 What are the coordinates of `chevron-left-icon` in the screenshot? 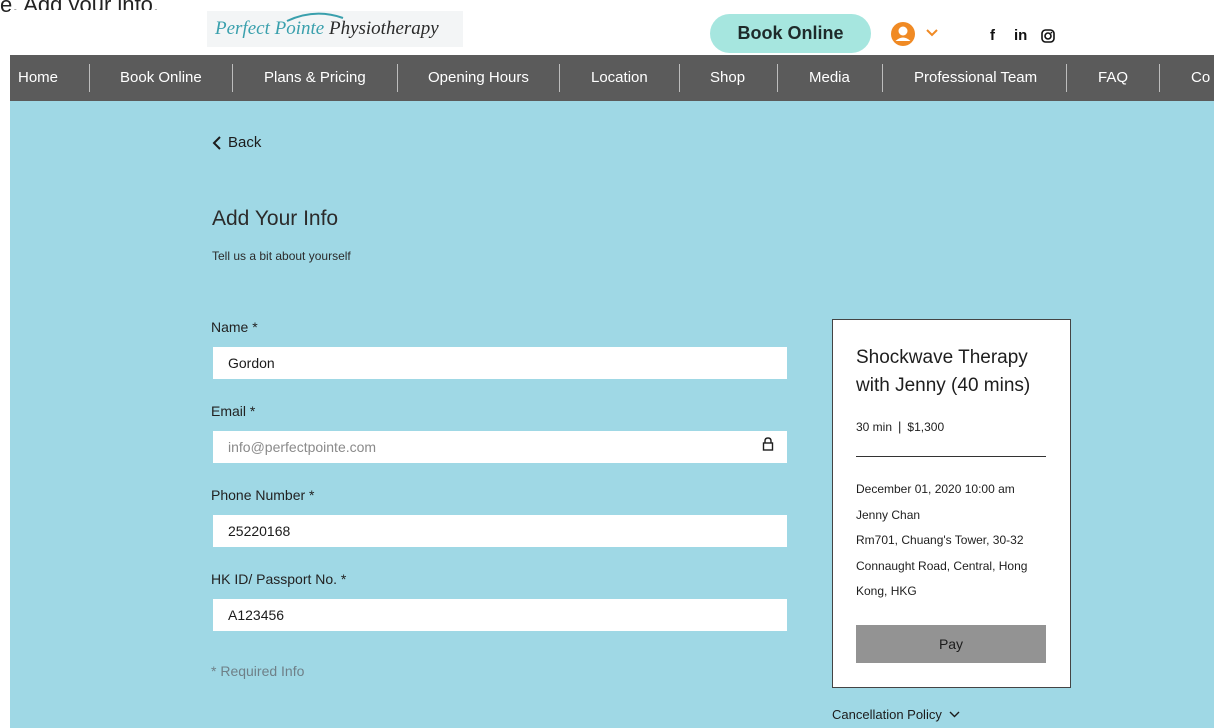 It's located at (216, 142).